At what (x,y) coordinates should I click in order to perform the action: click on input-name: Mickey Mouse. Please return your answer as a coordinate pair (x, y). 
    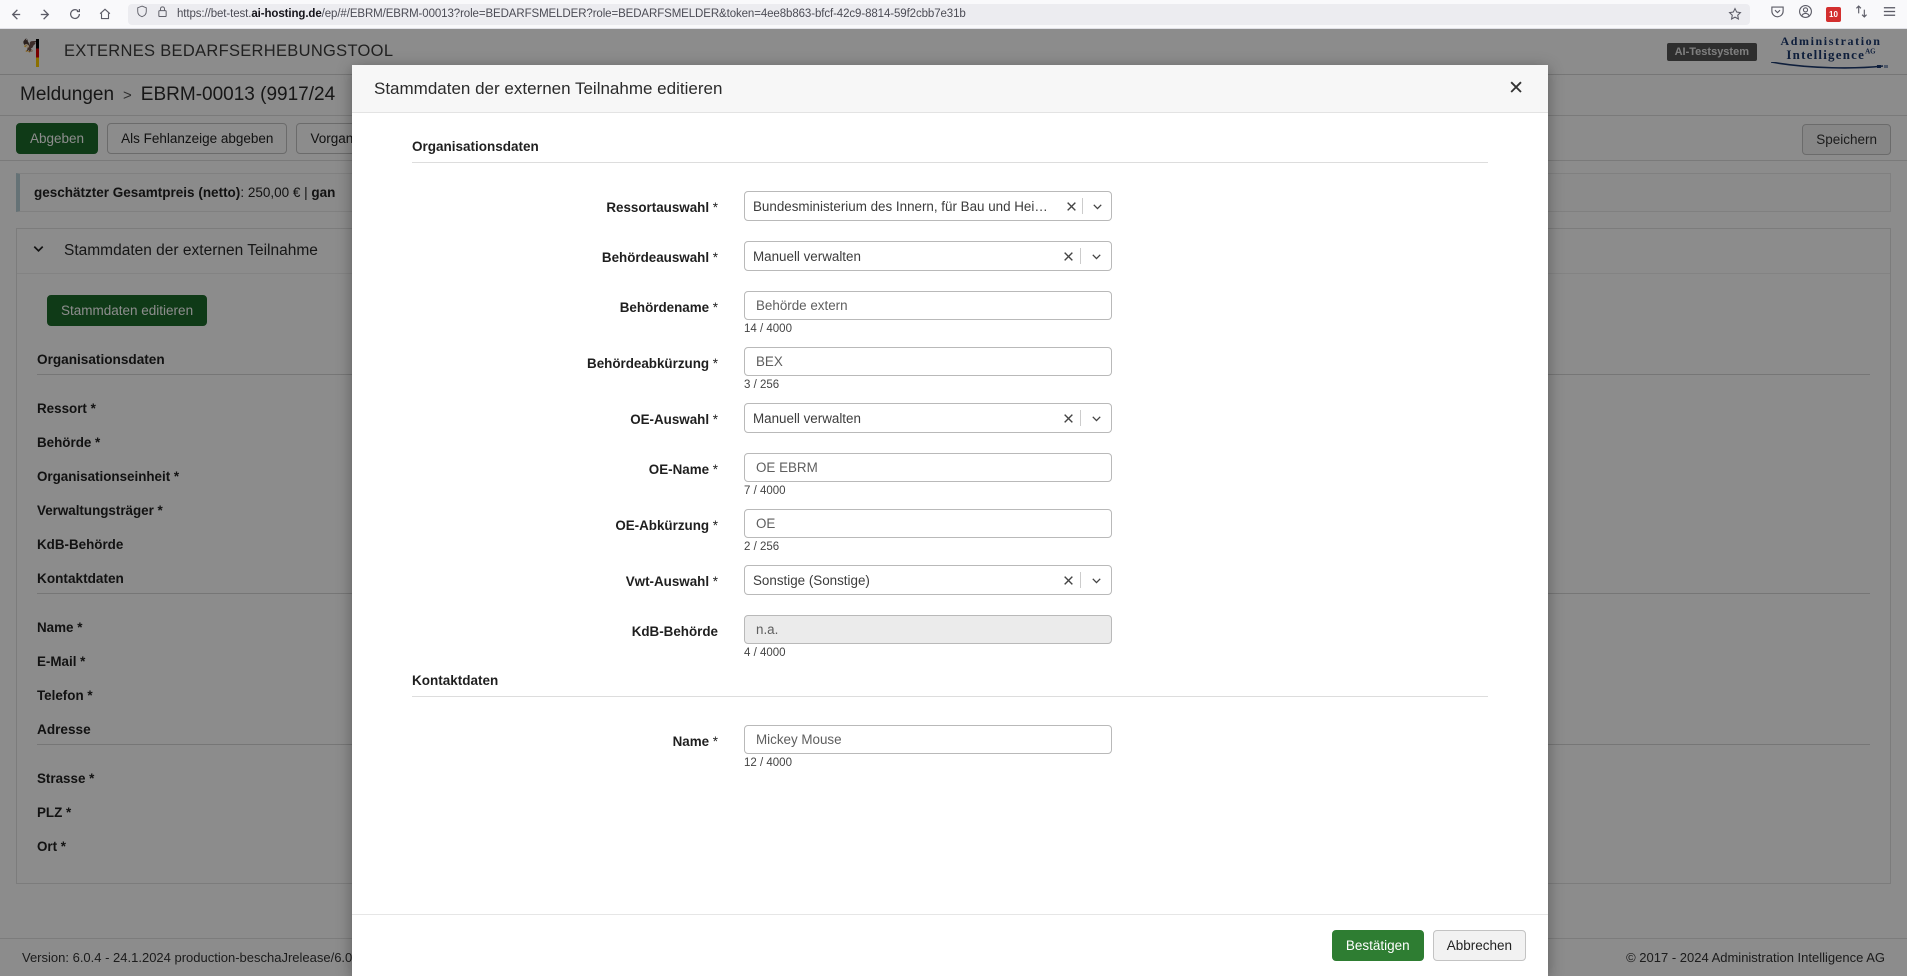
    Looking at the image, I should click on (928, 739).